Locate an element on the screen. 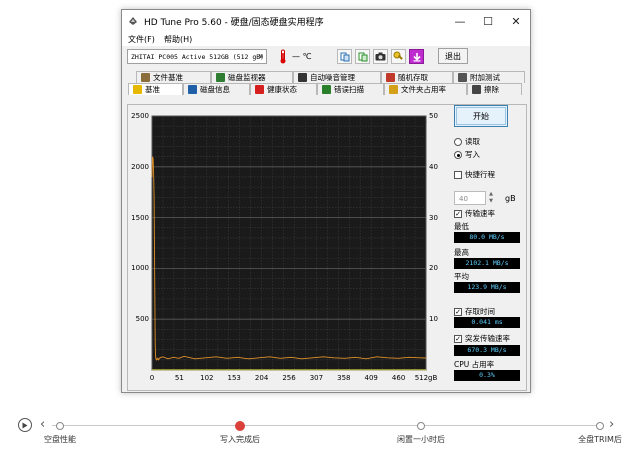 This screenshot has width=640, height=461. write-radio: 写入 is located at coordinates (467, 154).